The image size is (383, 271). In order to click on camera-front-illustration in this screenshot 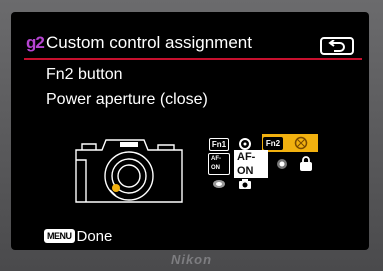, I will do `click(129, 171)`.